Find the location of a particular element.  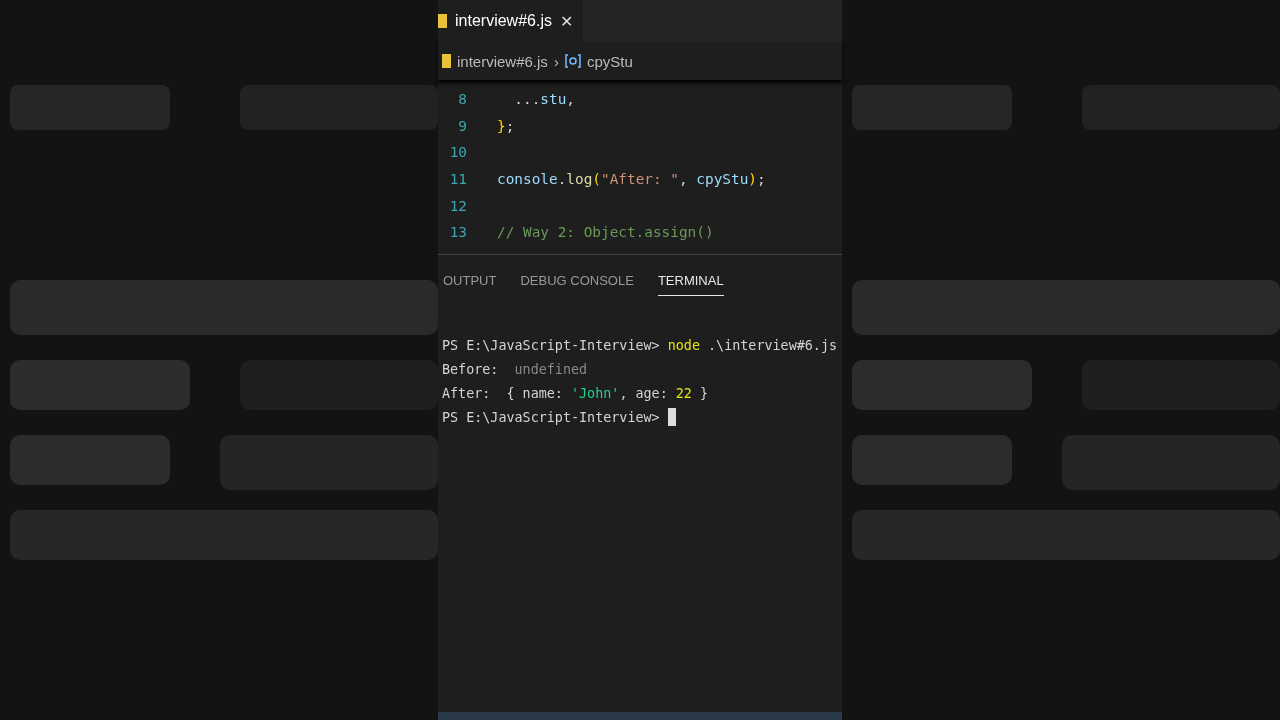

terminal-line: After: { name: 'John', age: 22 } is located at coordinates (575, 393).